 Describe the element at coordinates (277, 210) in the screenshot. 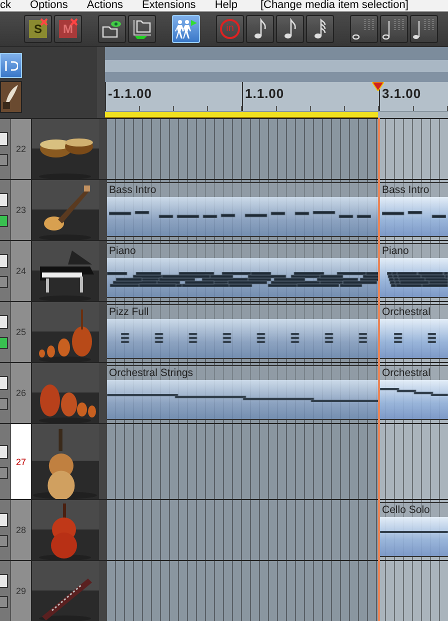

I see `track-lane: Bass Intro Bass Intro` at that location.